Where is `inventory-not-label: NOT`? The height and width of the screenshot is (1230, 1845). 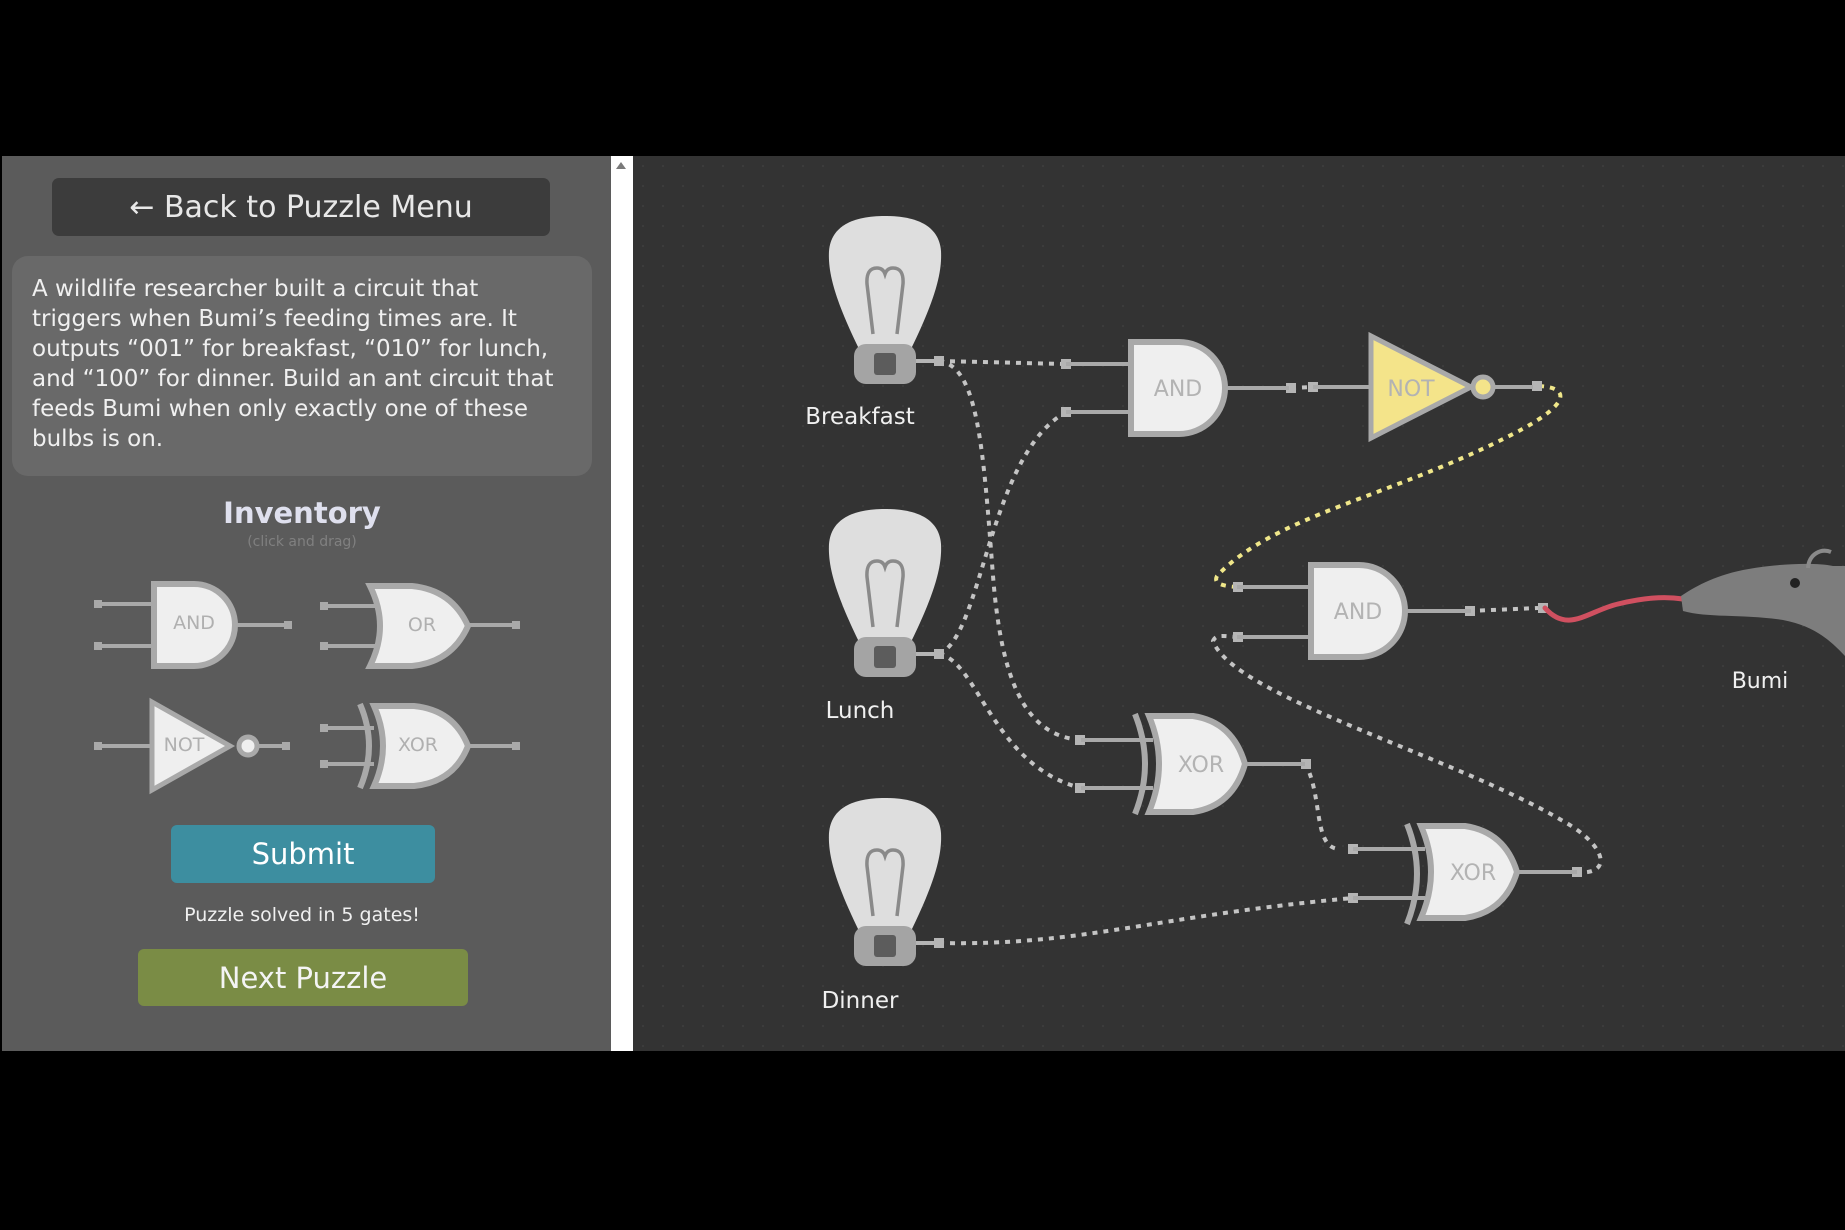 inventory-not-label: NOT is located at coordinates (184, 745).